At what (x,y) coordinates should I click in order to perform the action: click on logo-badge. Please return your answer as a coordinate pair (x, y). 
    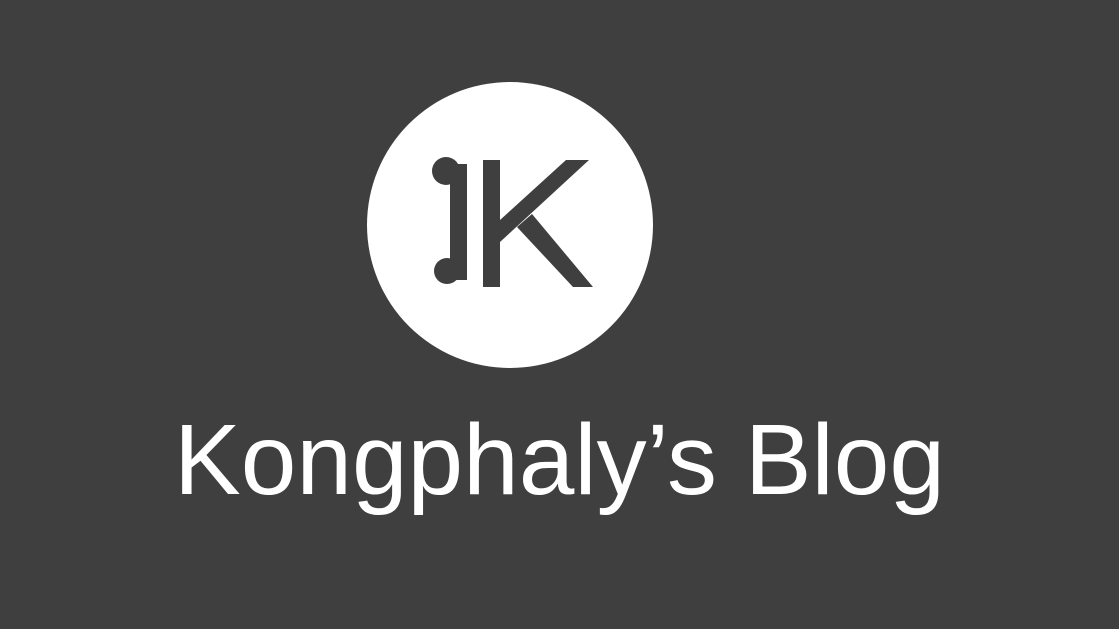
    Looking at the image, I should click on (510, 225).